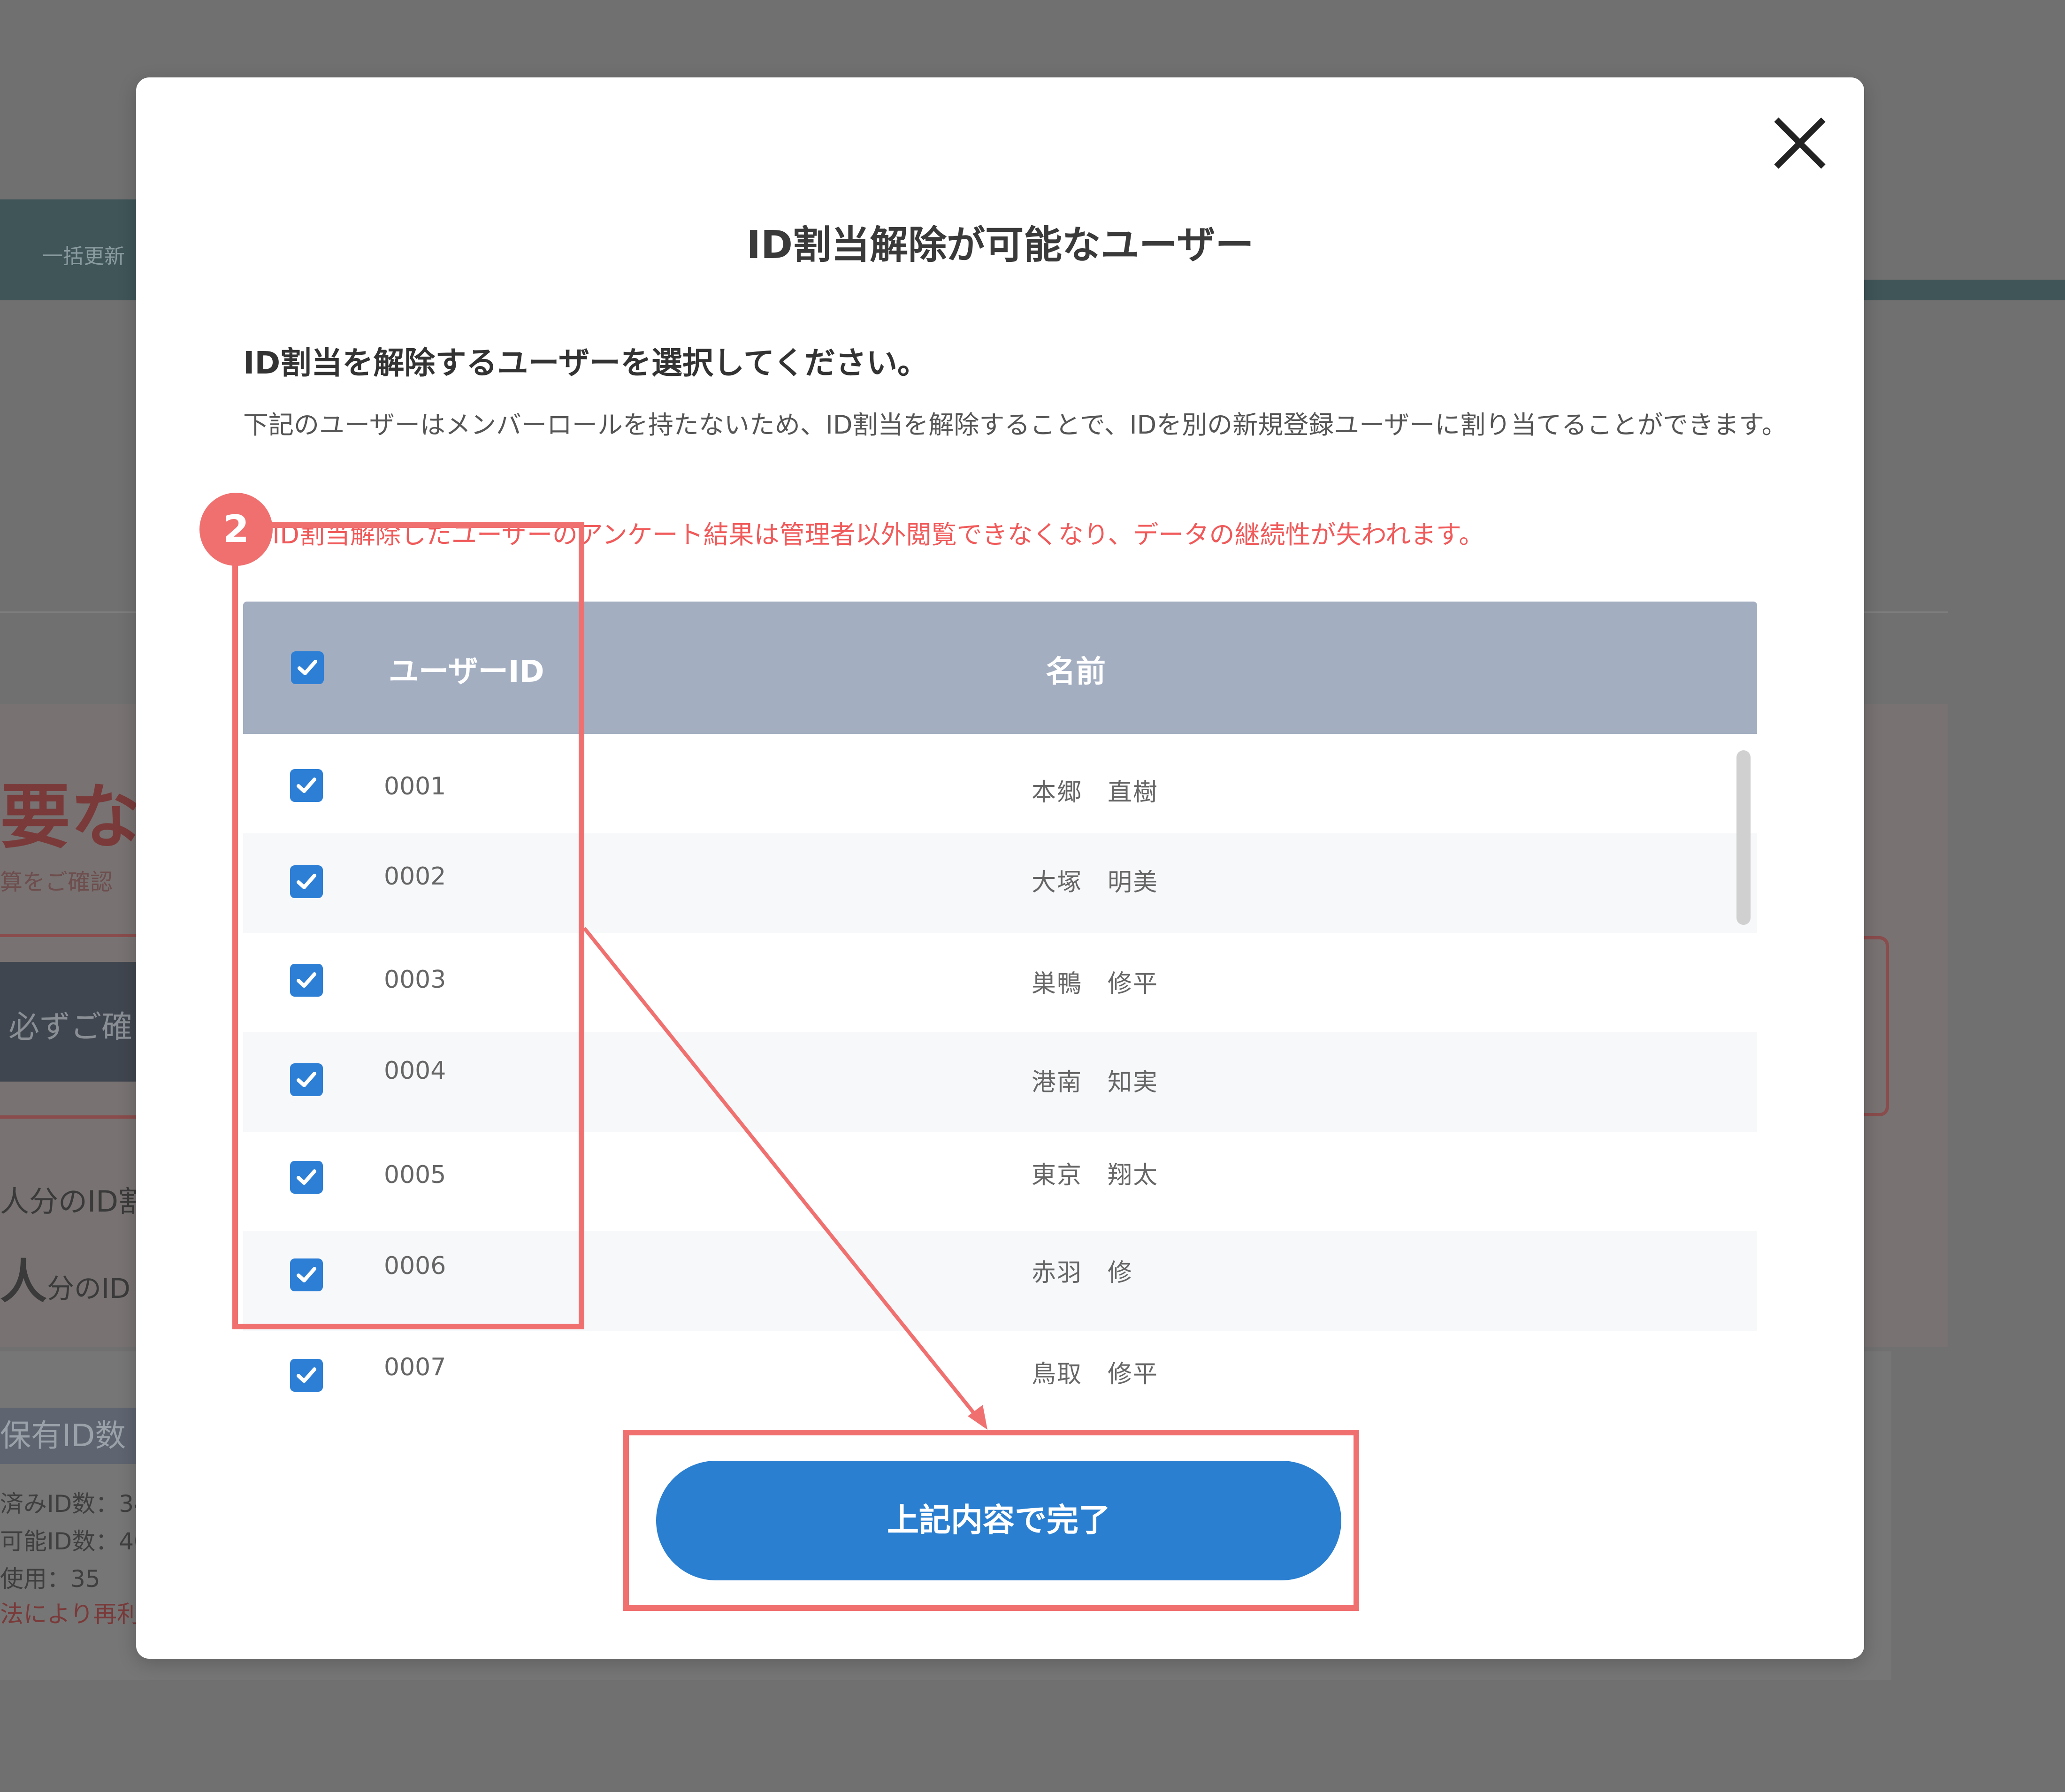 Image resolution: width=2065 pixels, height=1792 pixels. What do you see at coordinates (236, 529) in the screenshot?
I see `step-badge: 2` at bounding box center [236, 529].